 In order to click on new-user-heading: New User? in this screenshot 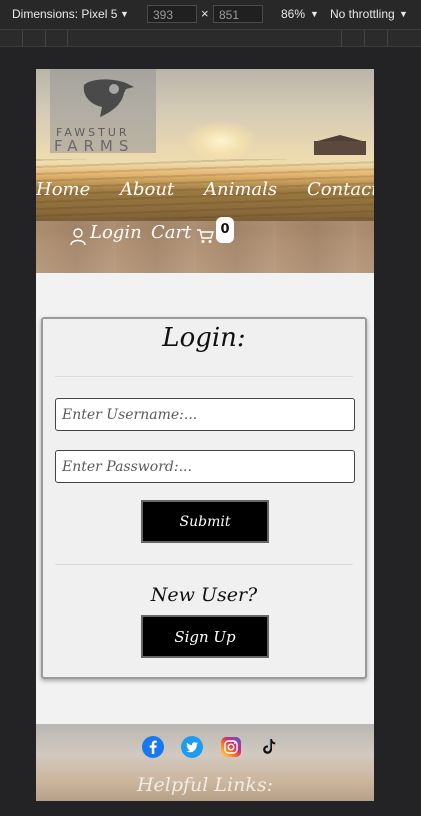, I will do `click(204, 595)`.